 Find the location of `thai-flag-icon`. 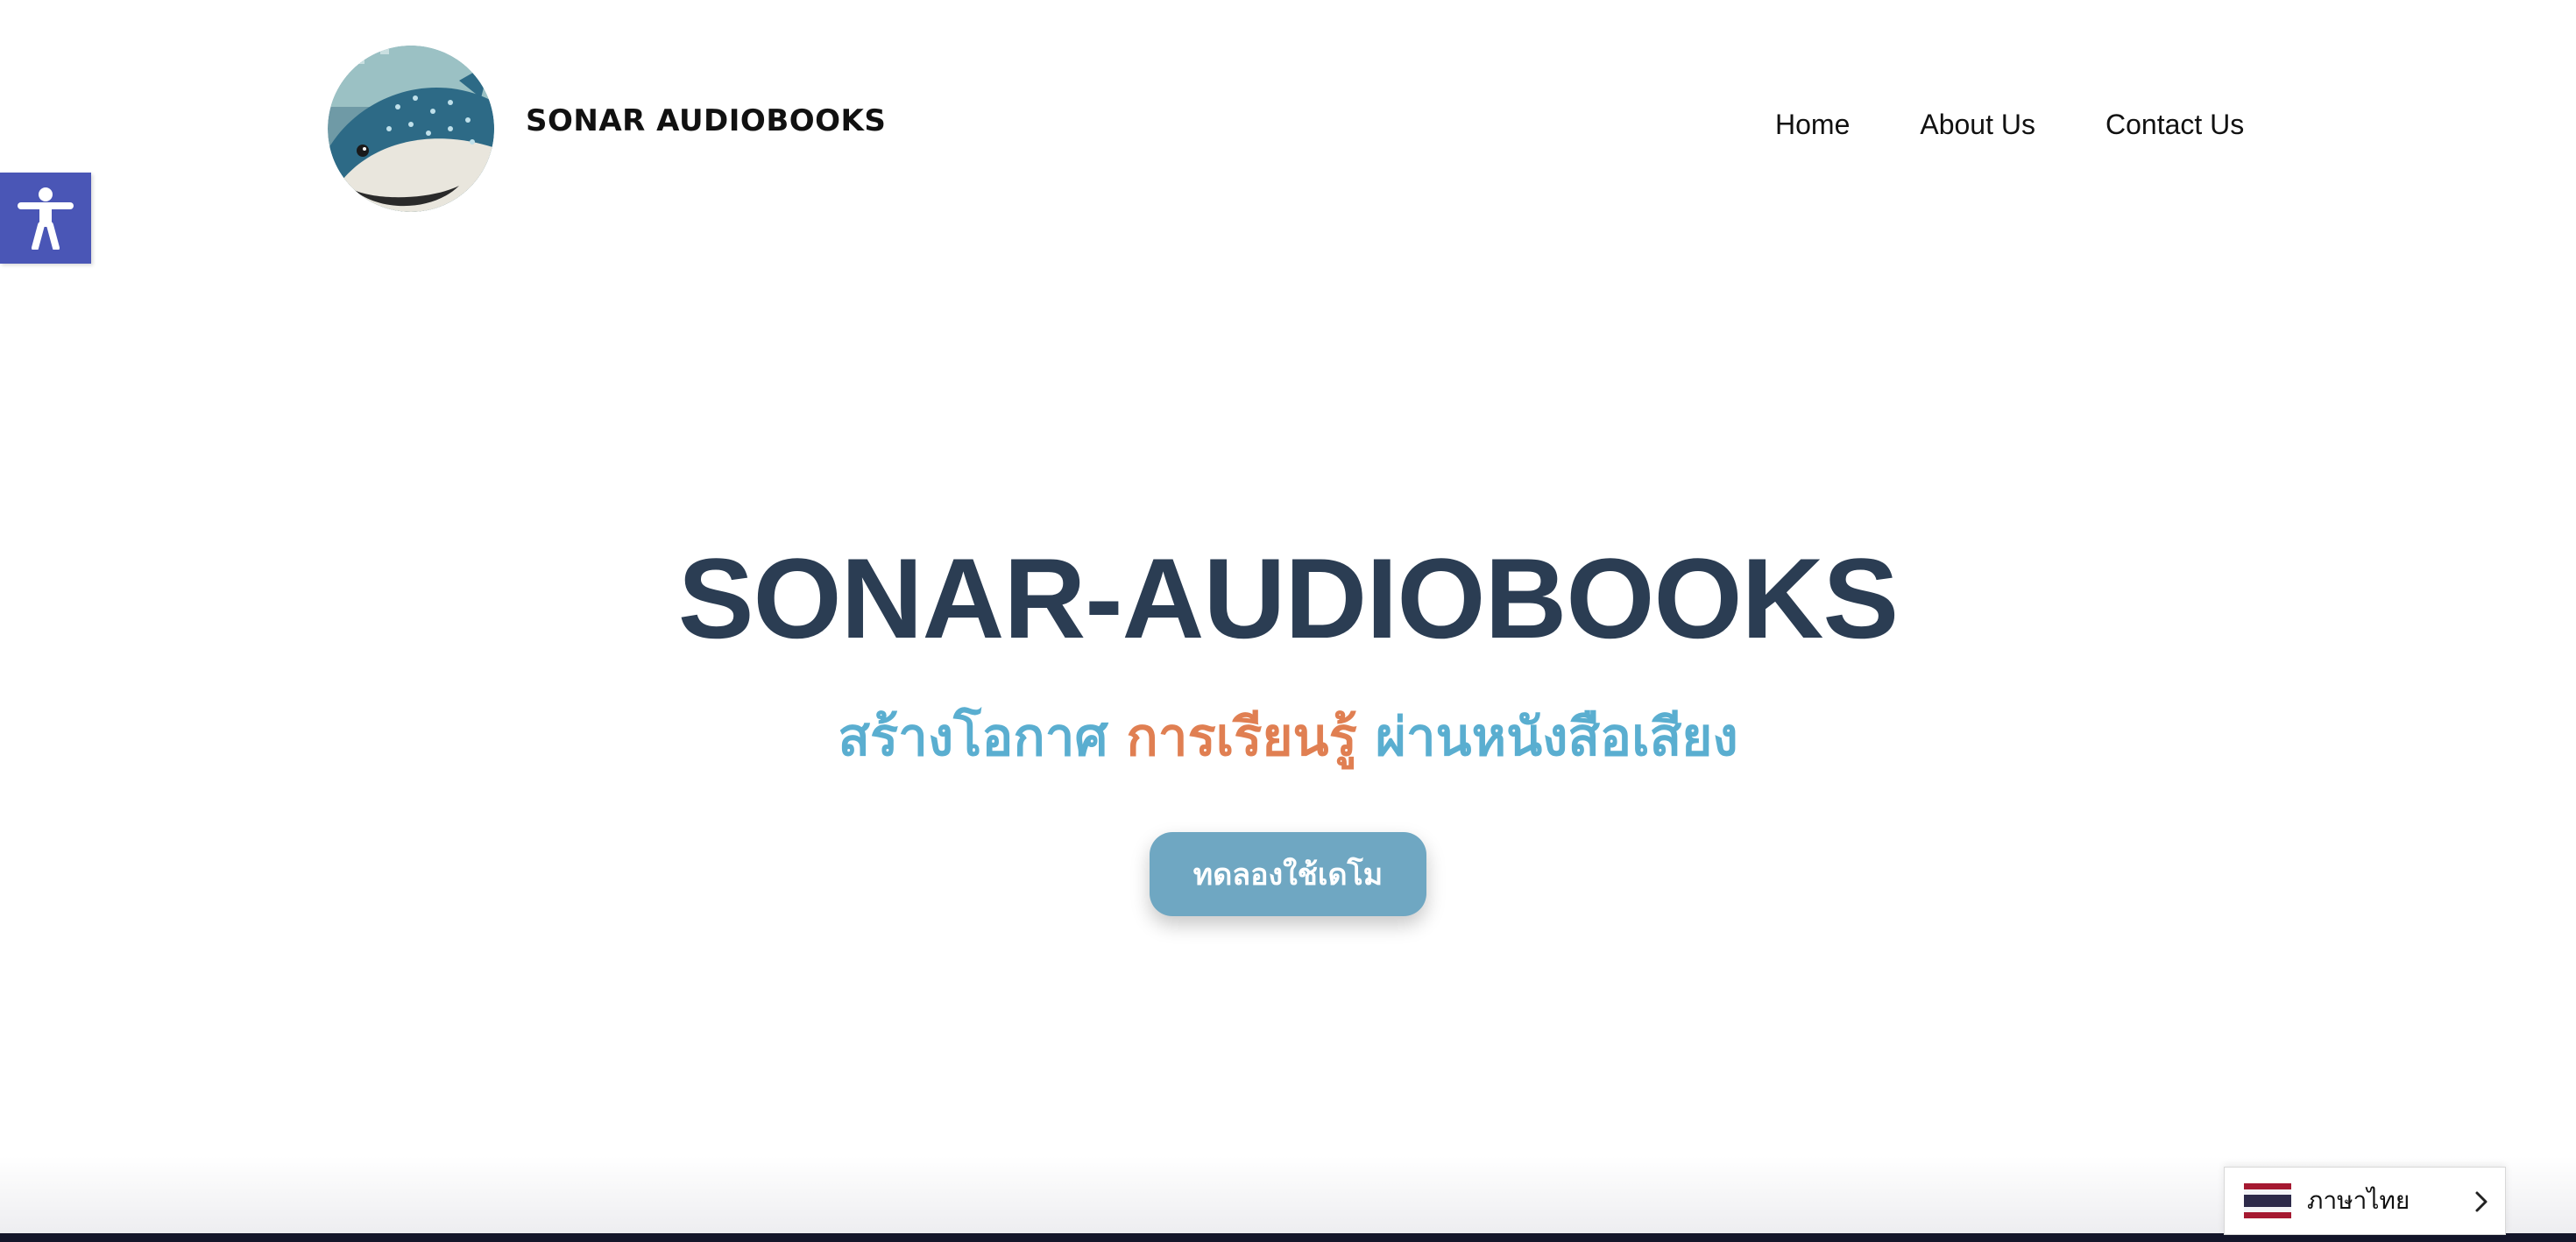

thai-flag-icon is located at coordinates (2267, 1200).